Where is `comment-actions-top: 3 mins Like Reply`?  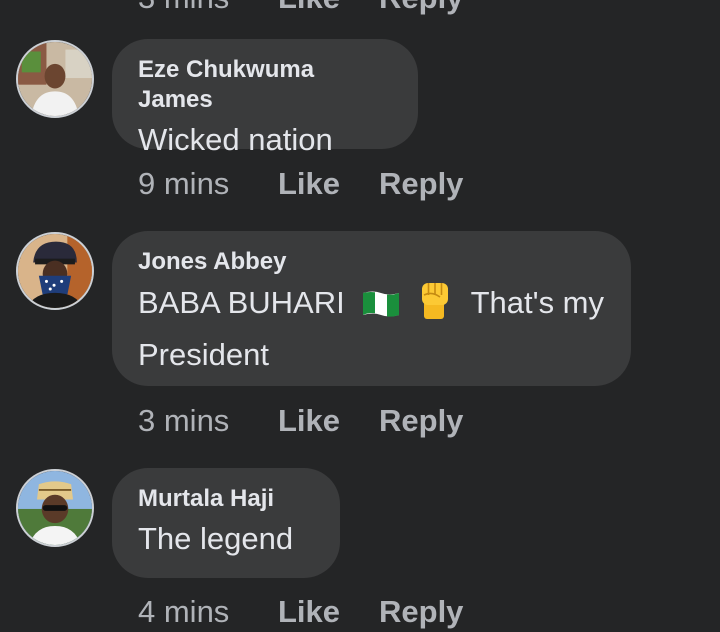
comment-actions-top: 3 mins Like Reply is located at coordinates (300, 9).